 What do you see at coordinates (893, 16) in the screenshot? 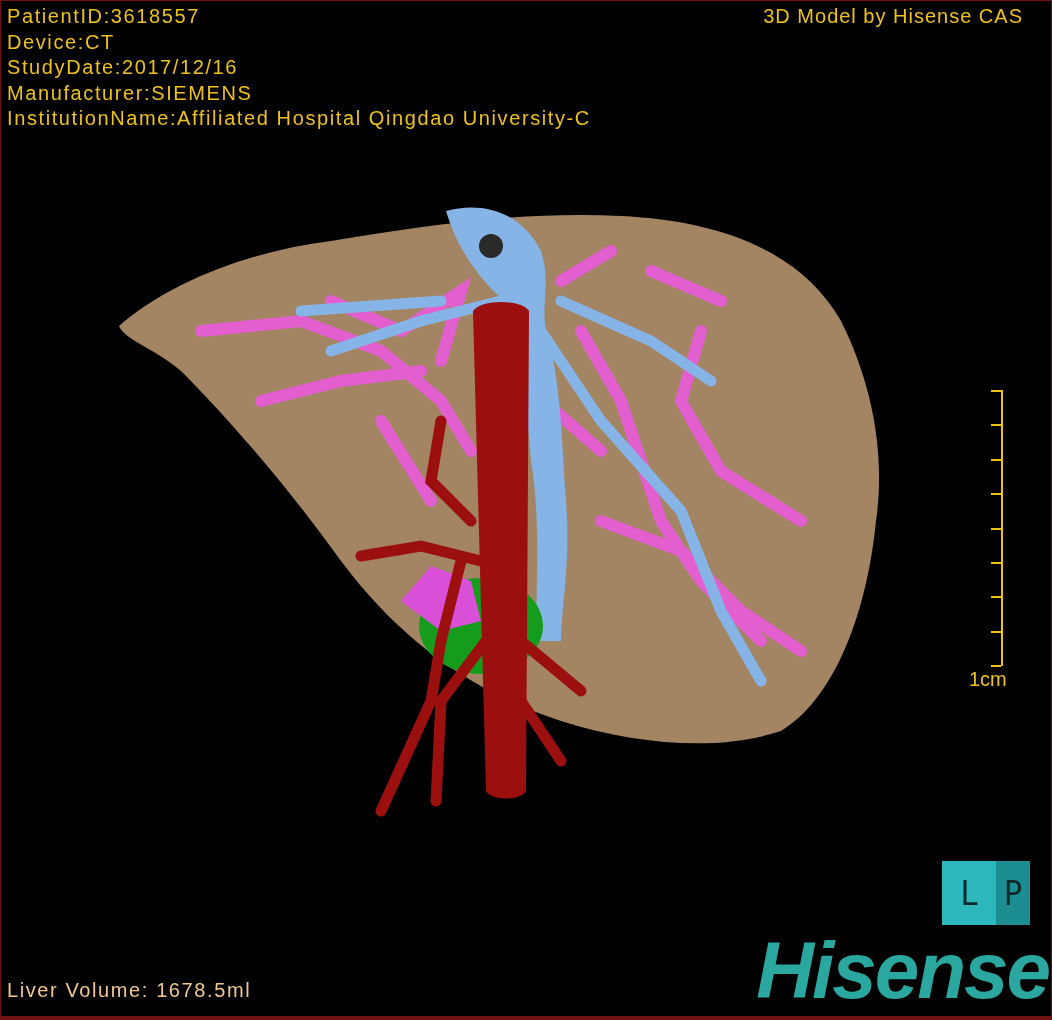
I see `credit-text: 3D Model by Hisense CAS` at bounding box center [893, 16].